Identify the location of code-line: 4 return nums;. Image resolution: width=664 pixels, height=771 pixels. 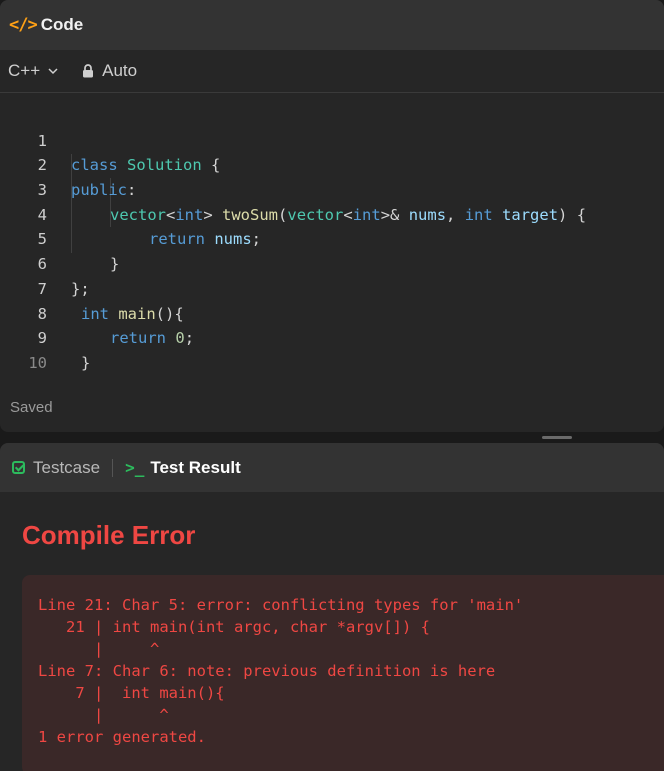
(332, 213).